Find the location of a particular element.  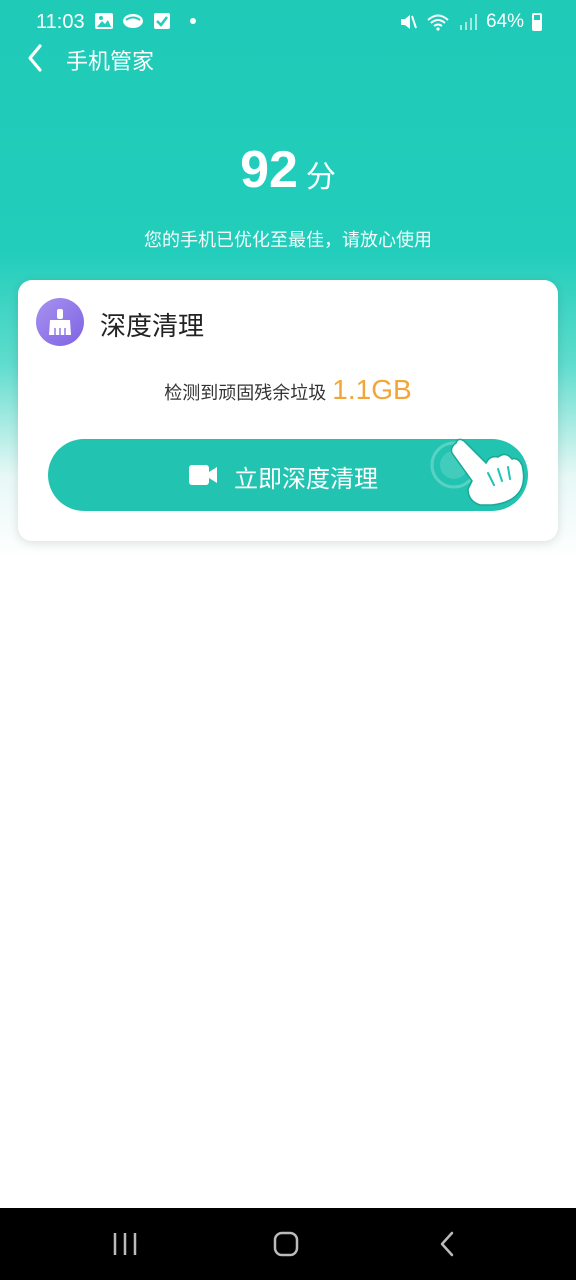

back-icon is located at coordinates (448, 1244).